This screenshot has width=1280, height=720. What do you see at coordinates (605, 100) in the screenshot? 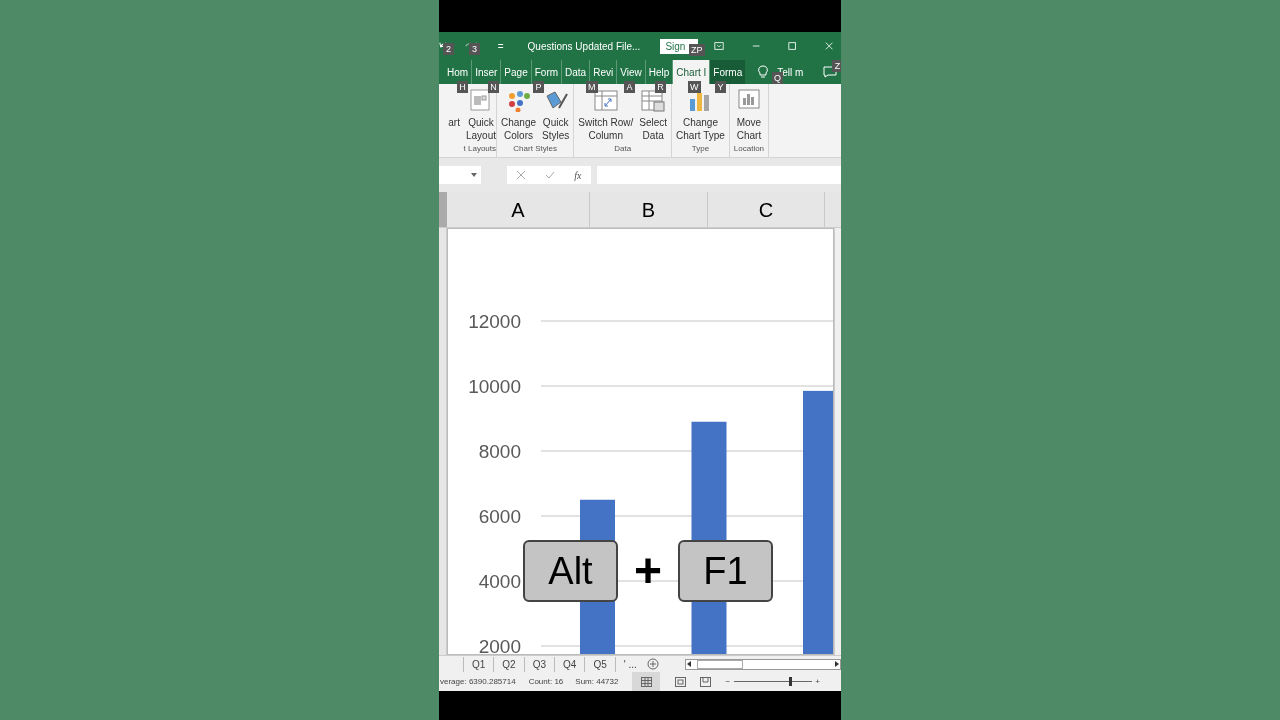
I see `table-arrows-icon` at bounding box center [605, 100].